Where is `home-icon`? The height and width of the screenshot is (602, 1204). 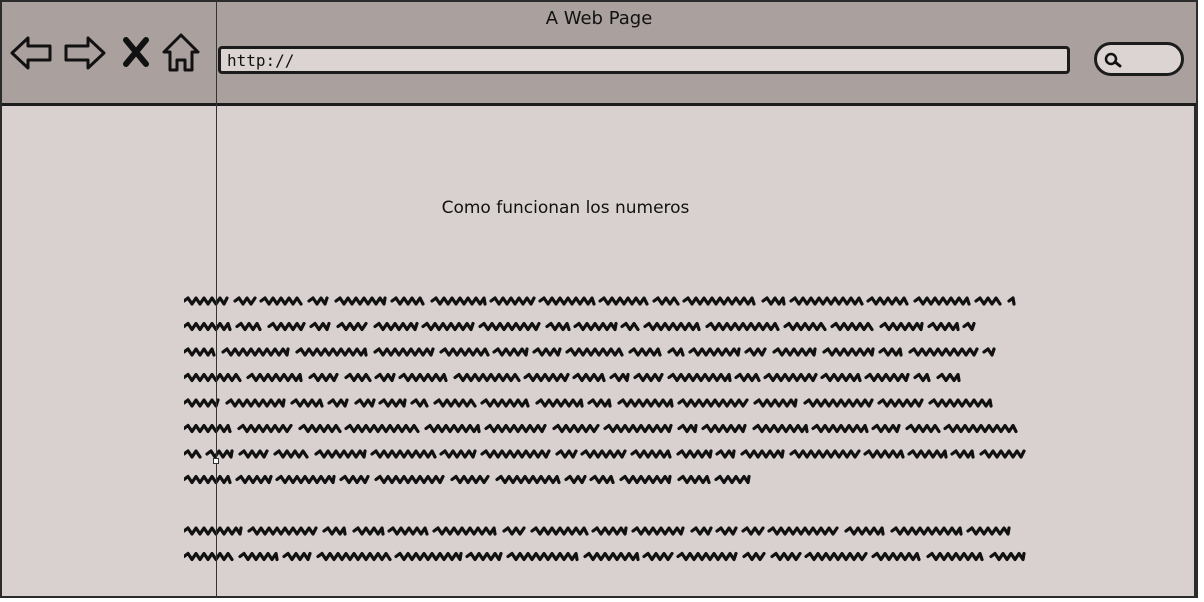 home-icon is located at coordinates (181, 52).